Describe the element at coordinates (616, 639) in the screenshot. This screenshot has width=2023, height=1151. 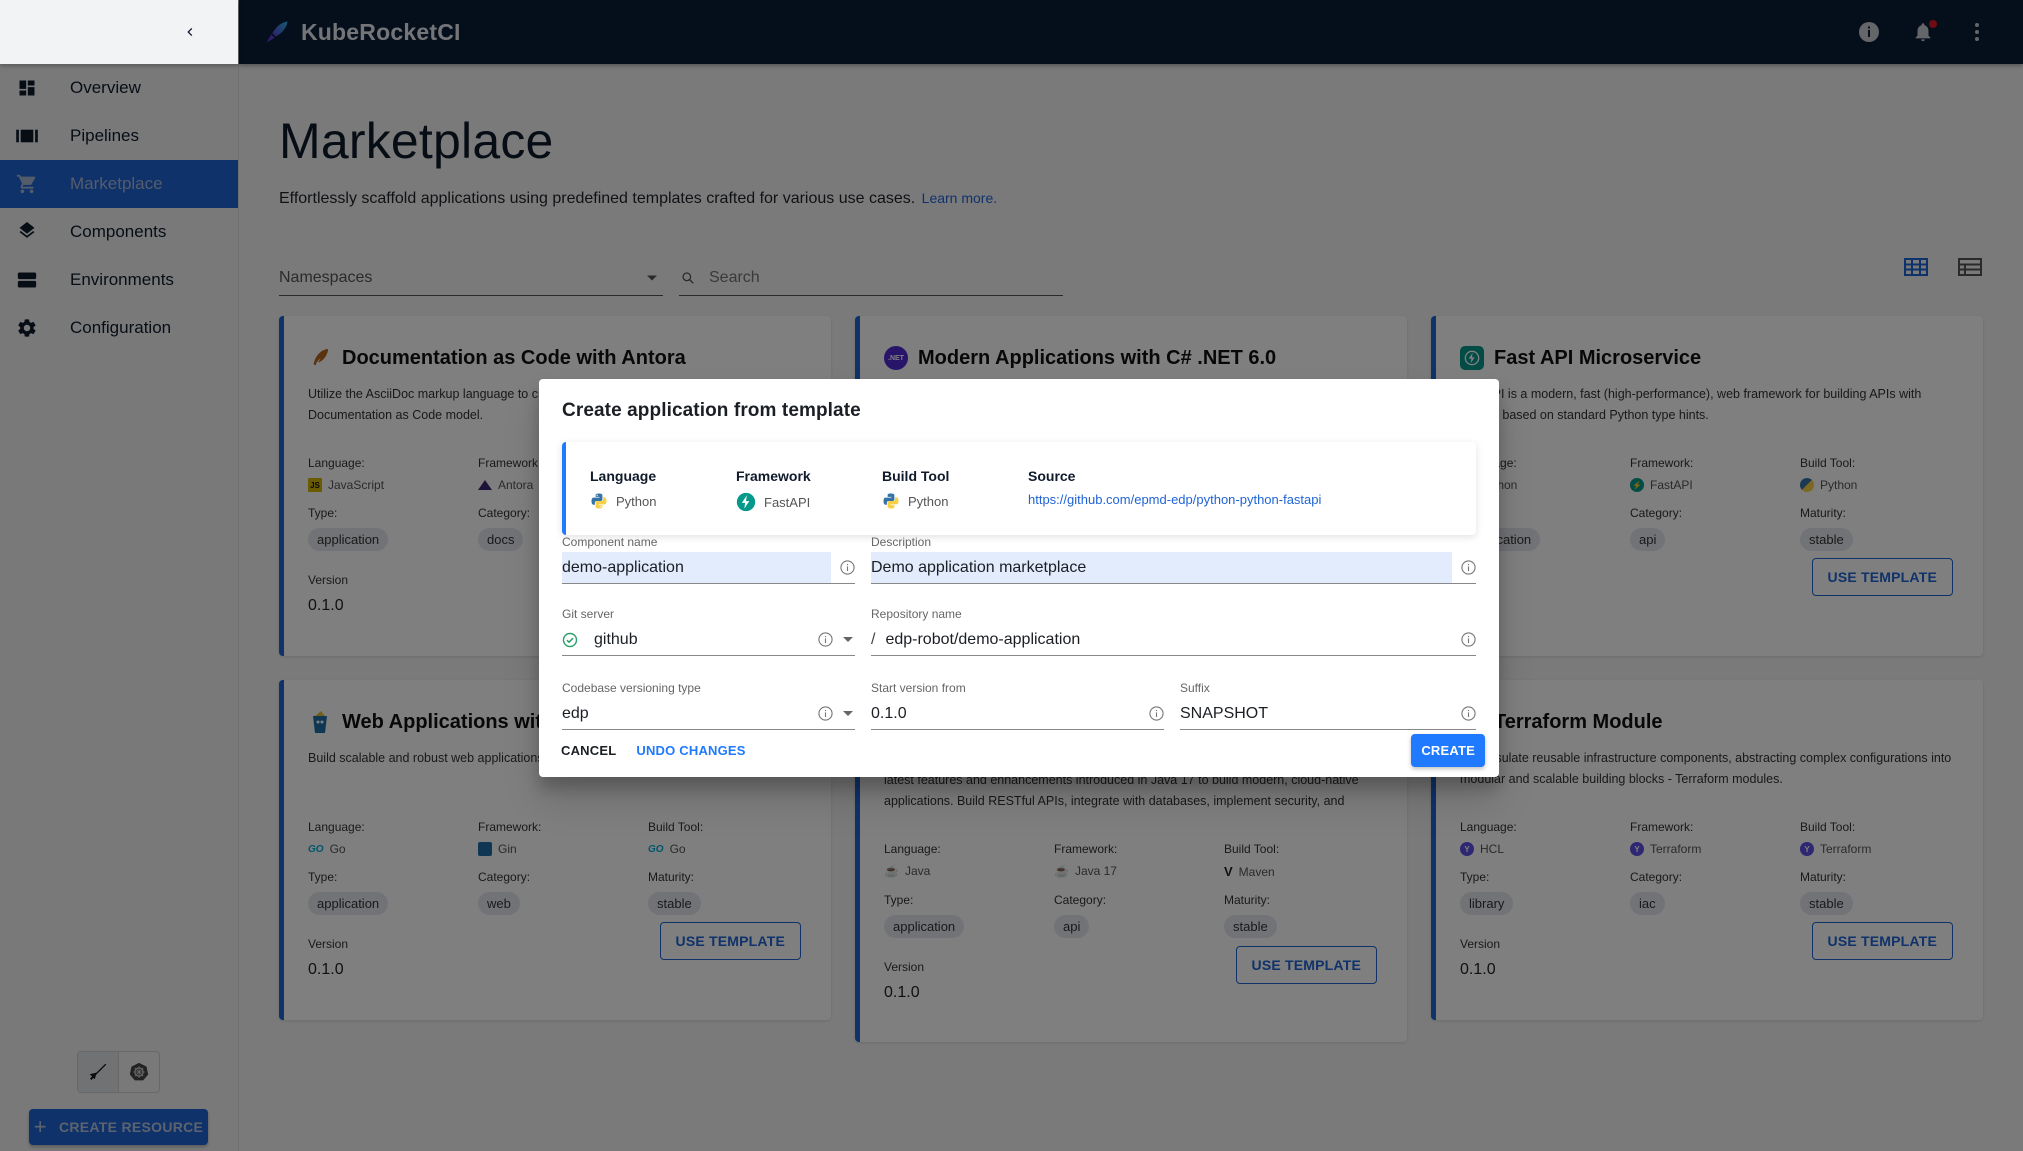
I see `git-server-value: github` at that location.